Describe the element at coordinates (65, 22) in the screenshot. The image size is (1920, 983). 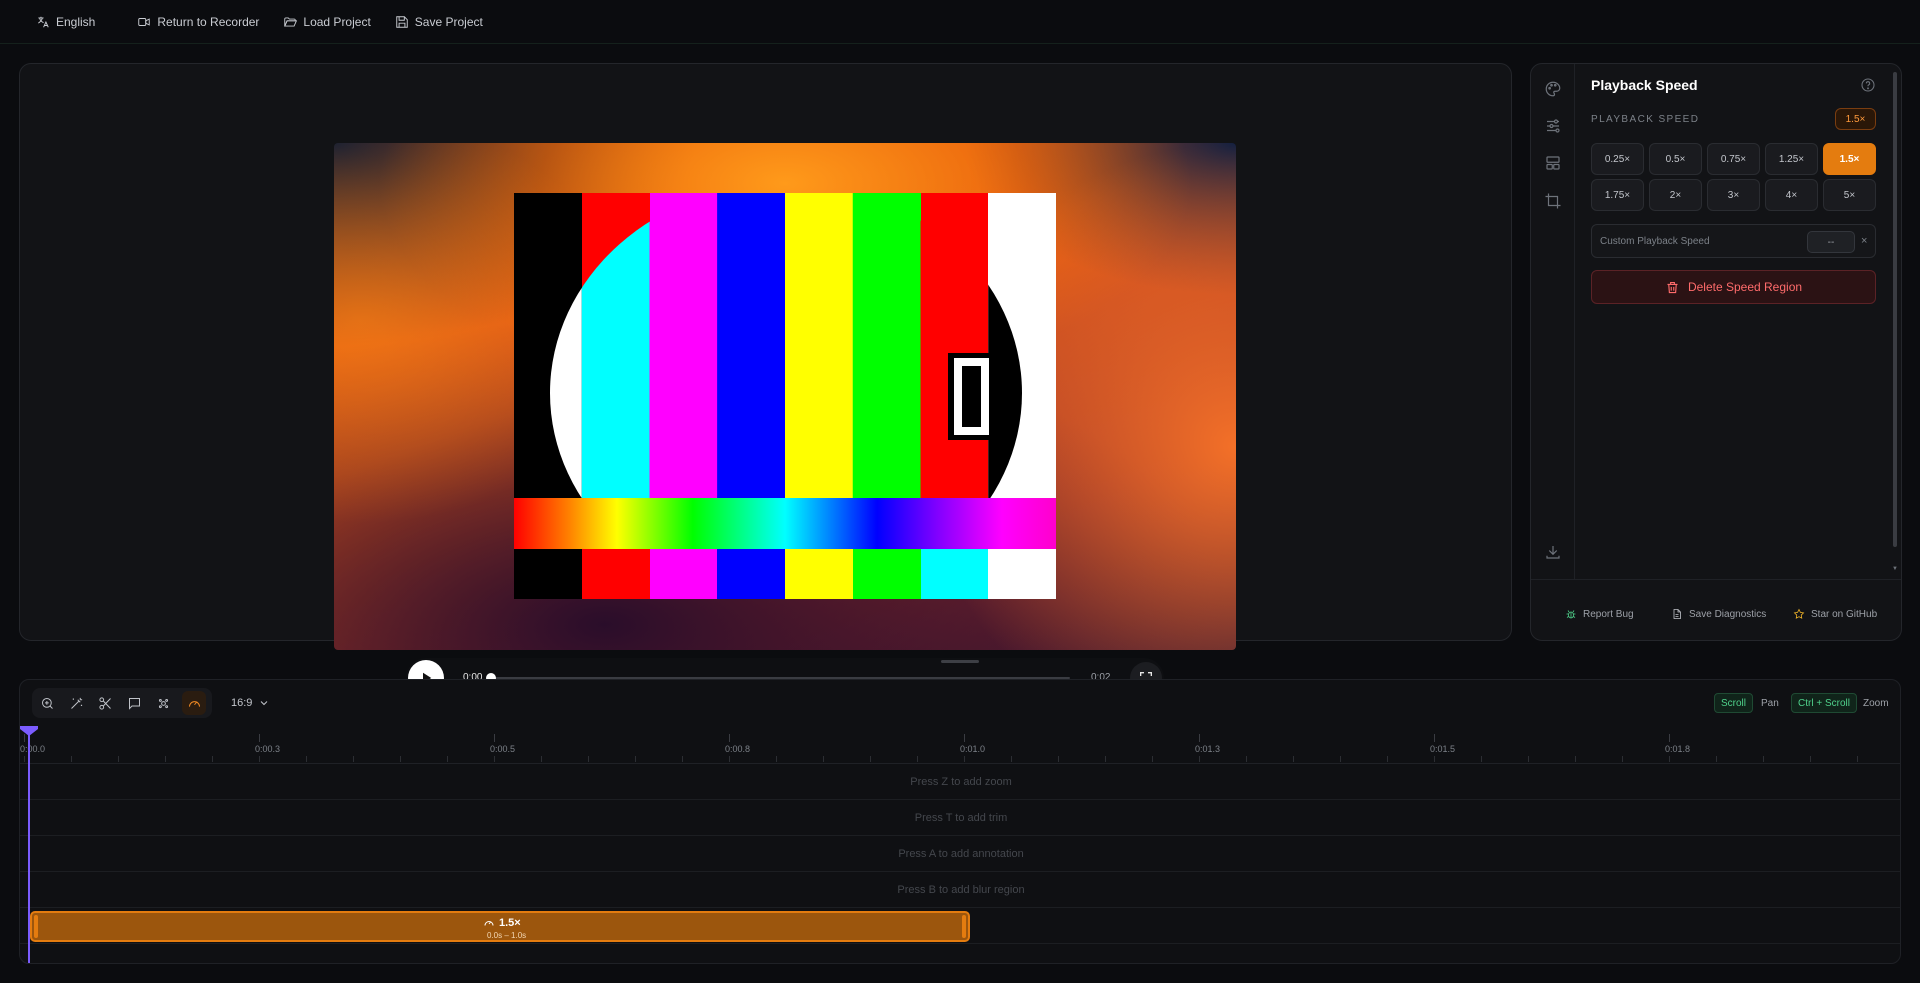
I see `language-button: English` at that location.